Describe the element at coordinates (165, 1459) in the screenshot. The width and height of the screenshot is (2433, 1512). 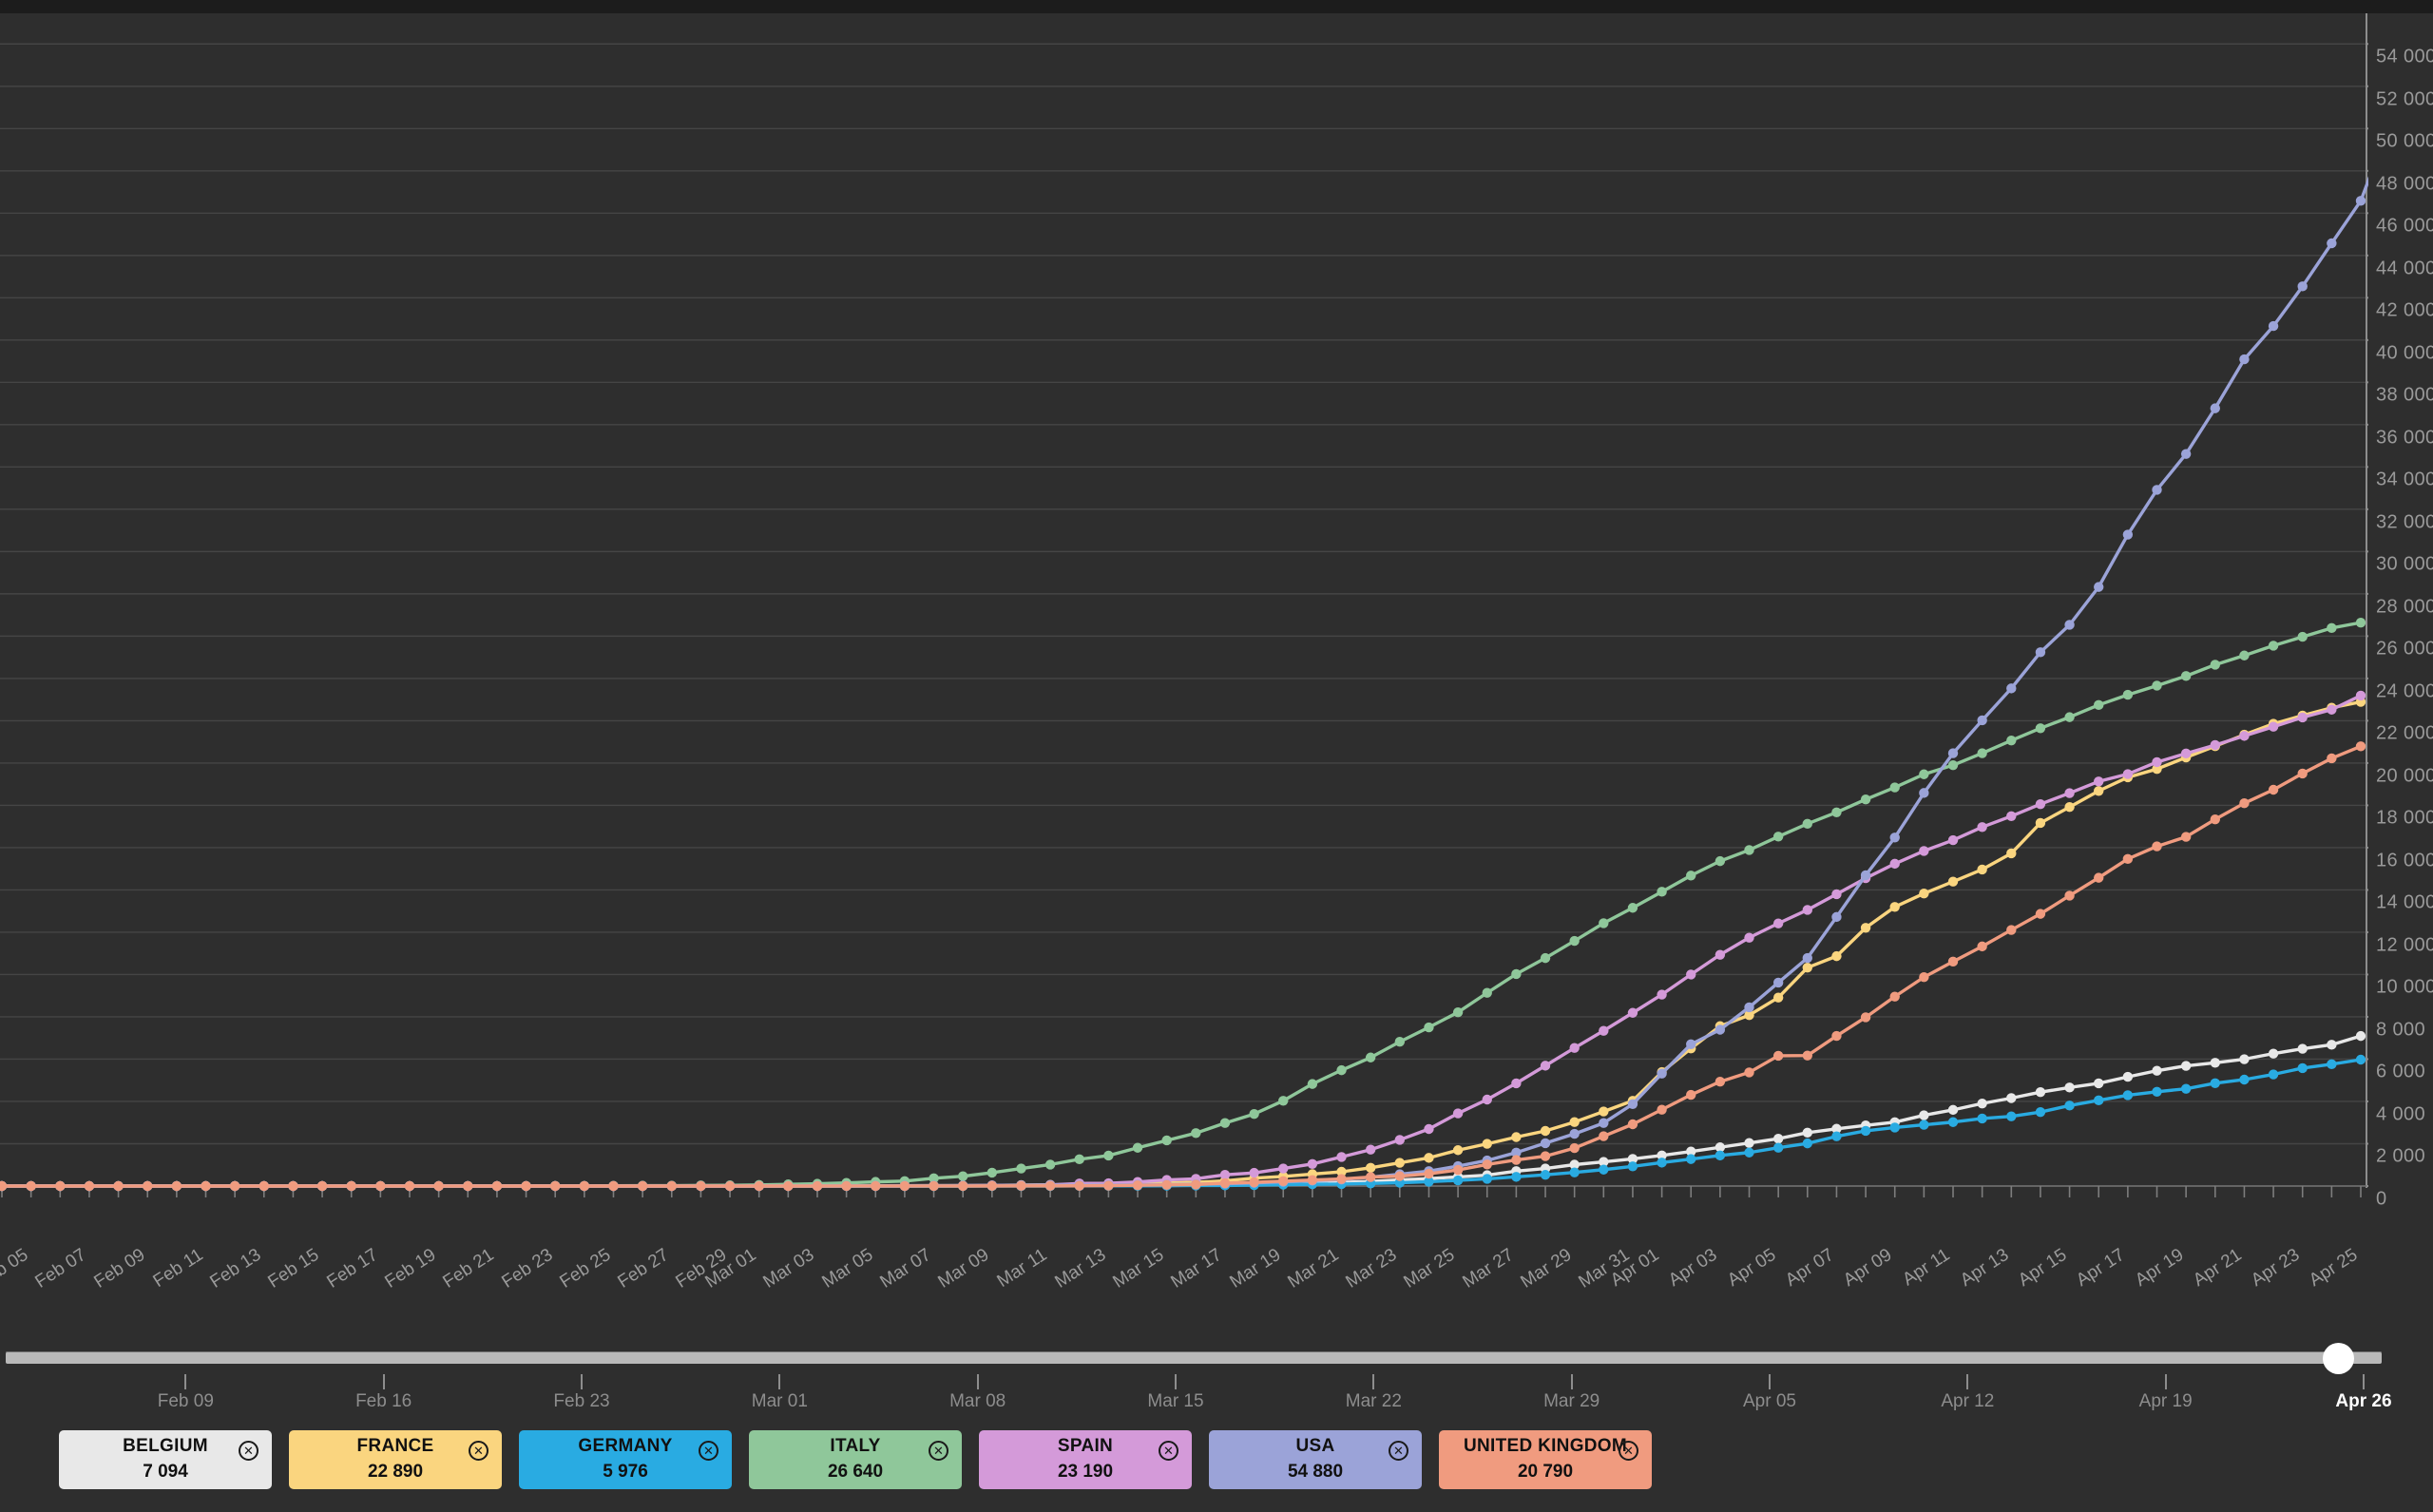
I see `legend-item-belgium: BELGIUM 7 094 ✕` at that location.